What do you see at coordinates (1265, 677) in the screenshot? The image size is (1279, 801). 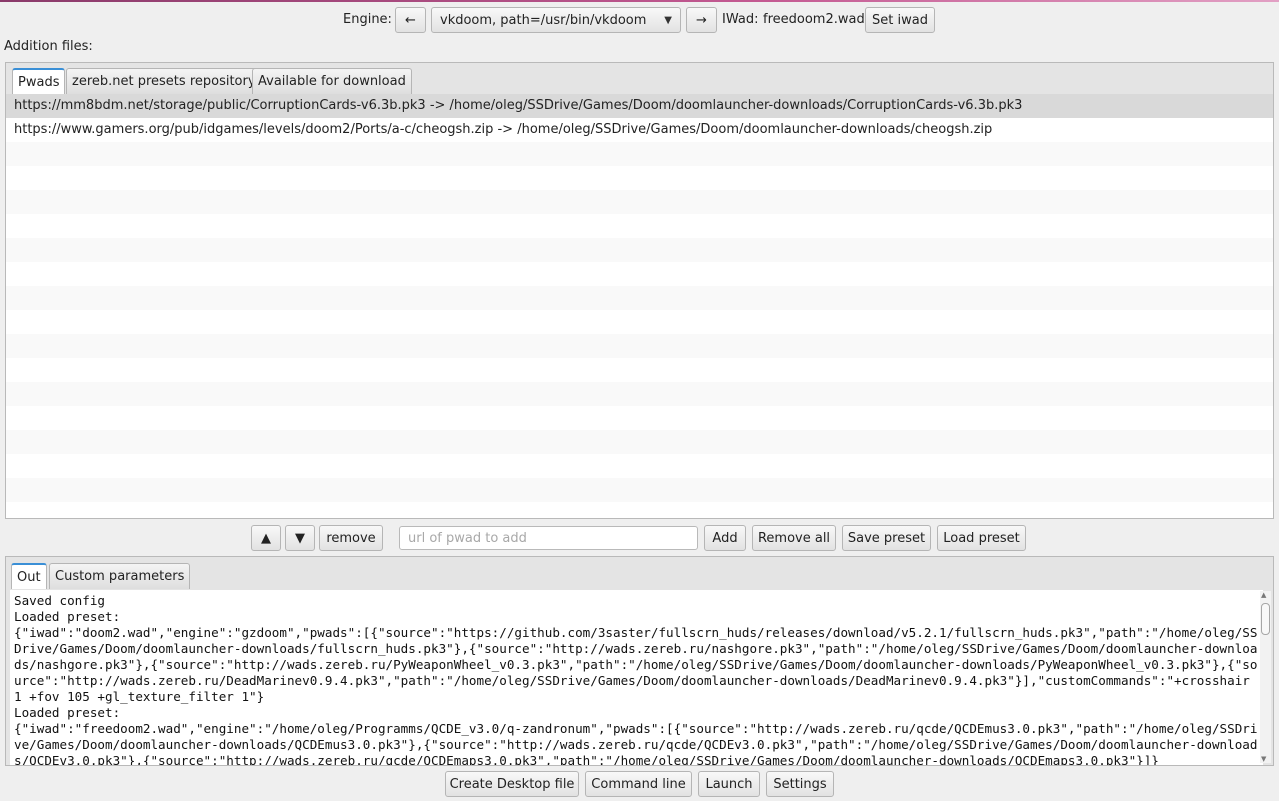 I see `output-scrollbar: ▲ ▼` at bounding box center [1265, 677].